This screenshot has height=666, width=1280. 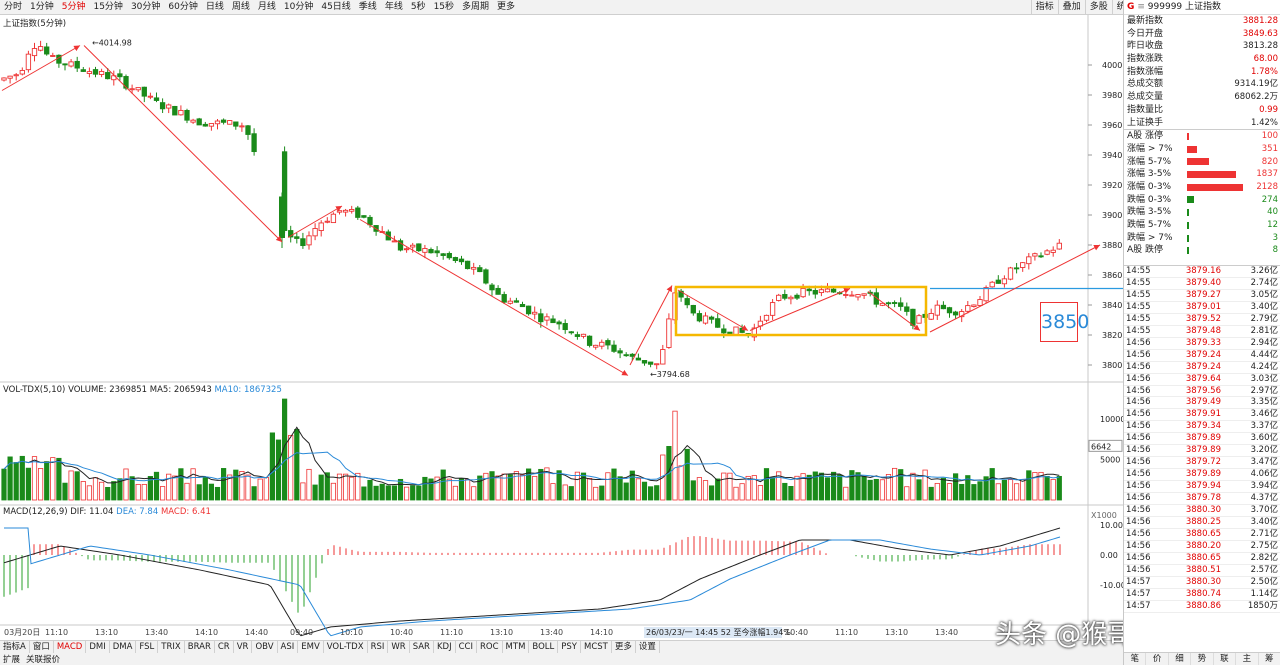 What do you see at coordinates (1180, 659) in the screenshot?
I see `quote-tab-2: 细` at bounding box center [1180, 659].